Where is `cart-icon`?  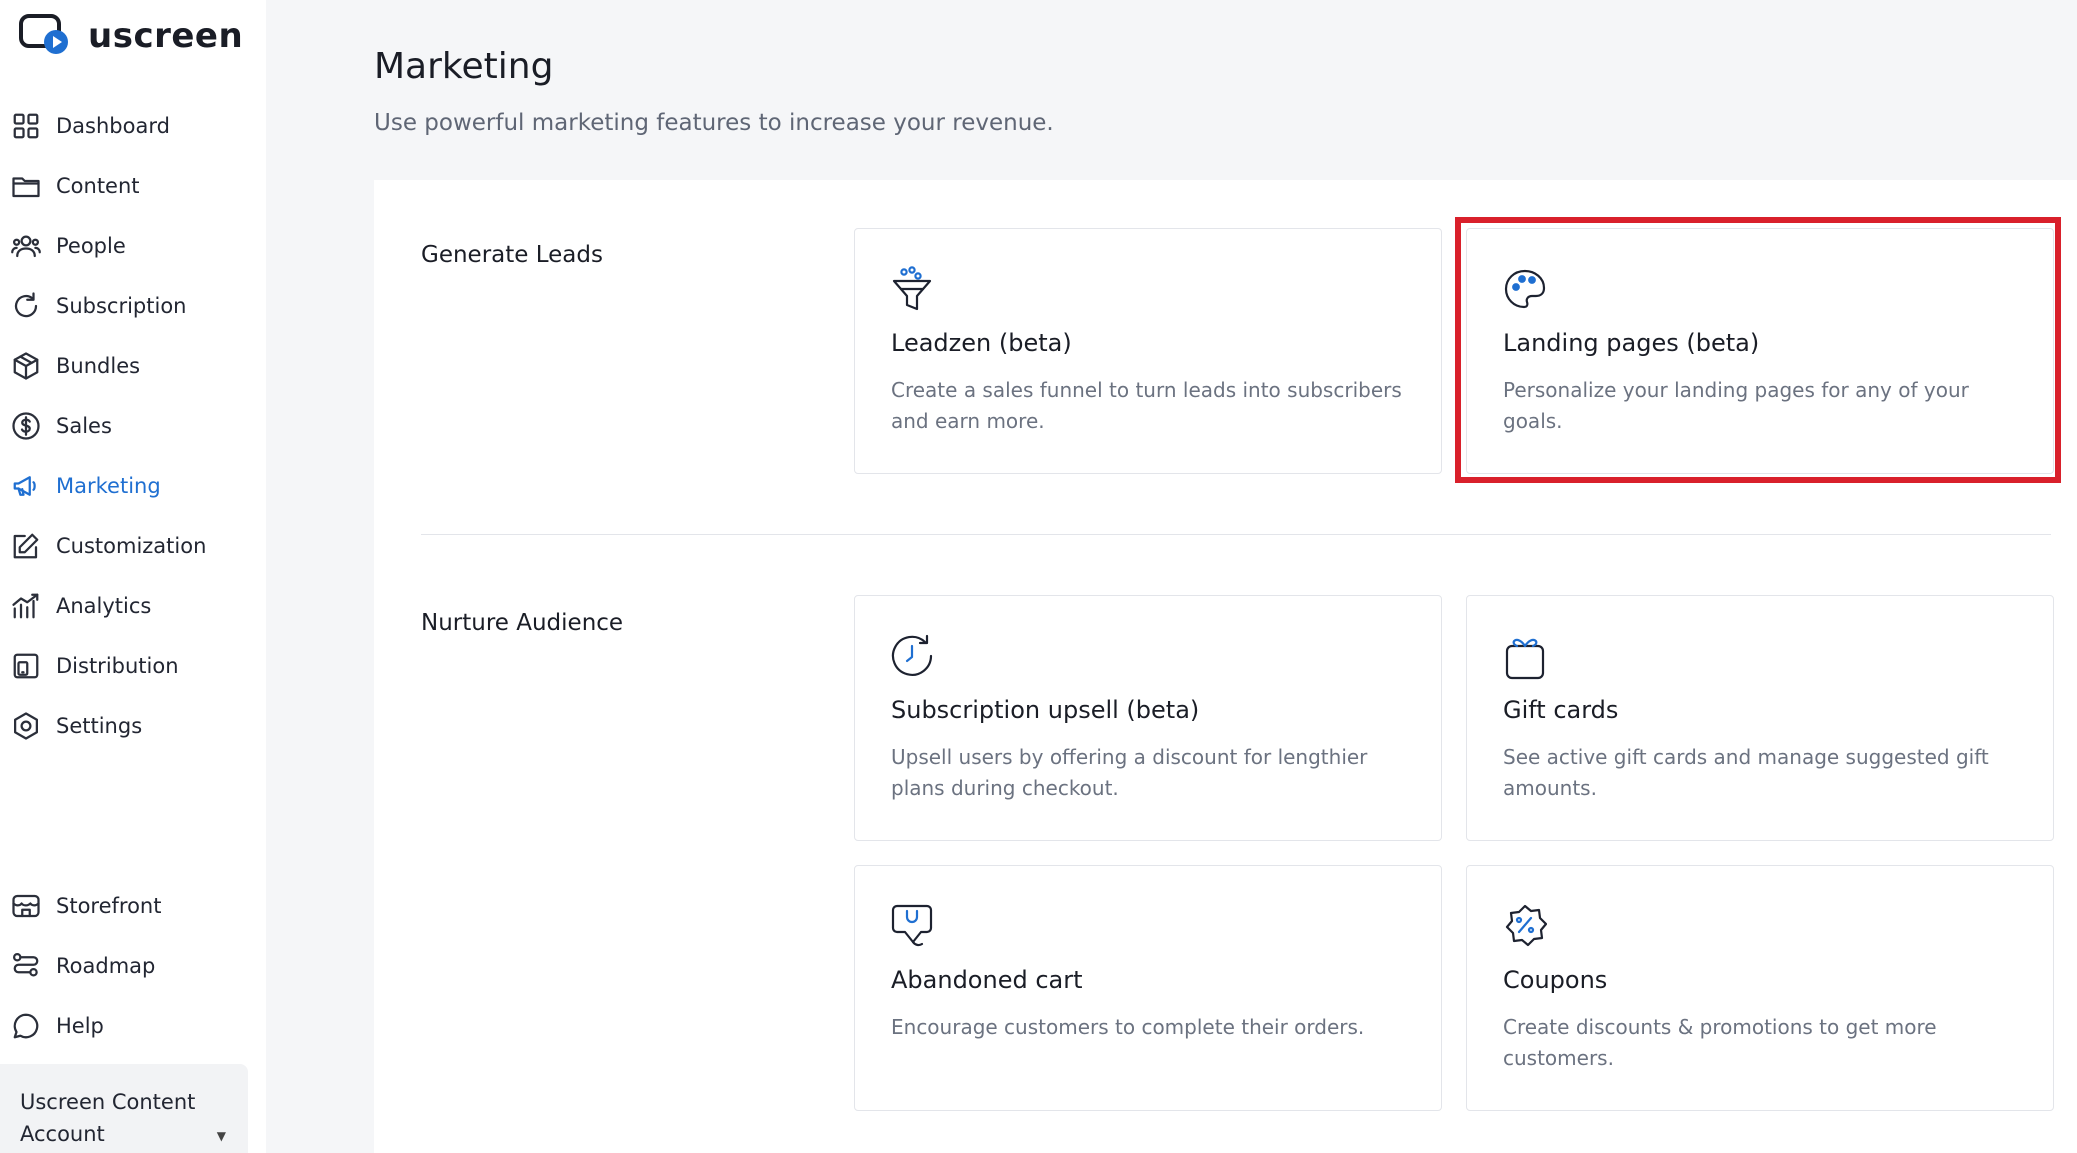 cart-icon is located at coordinates (913, 926).